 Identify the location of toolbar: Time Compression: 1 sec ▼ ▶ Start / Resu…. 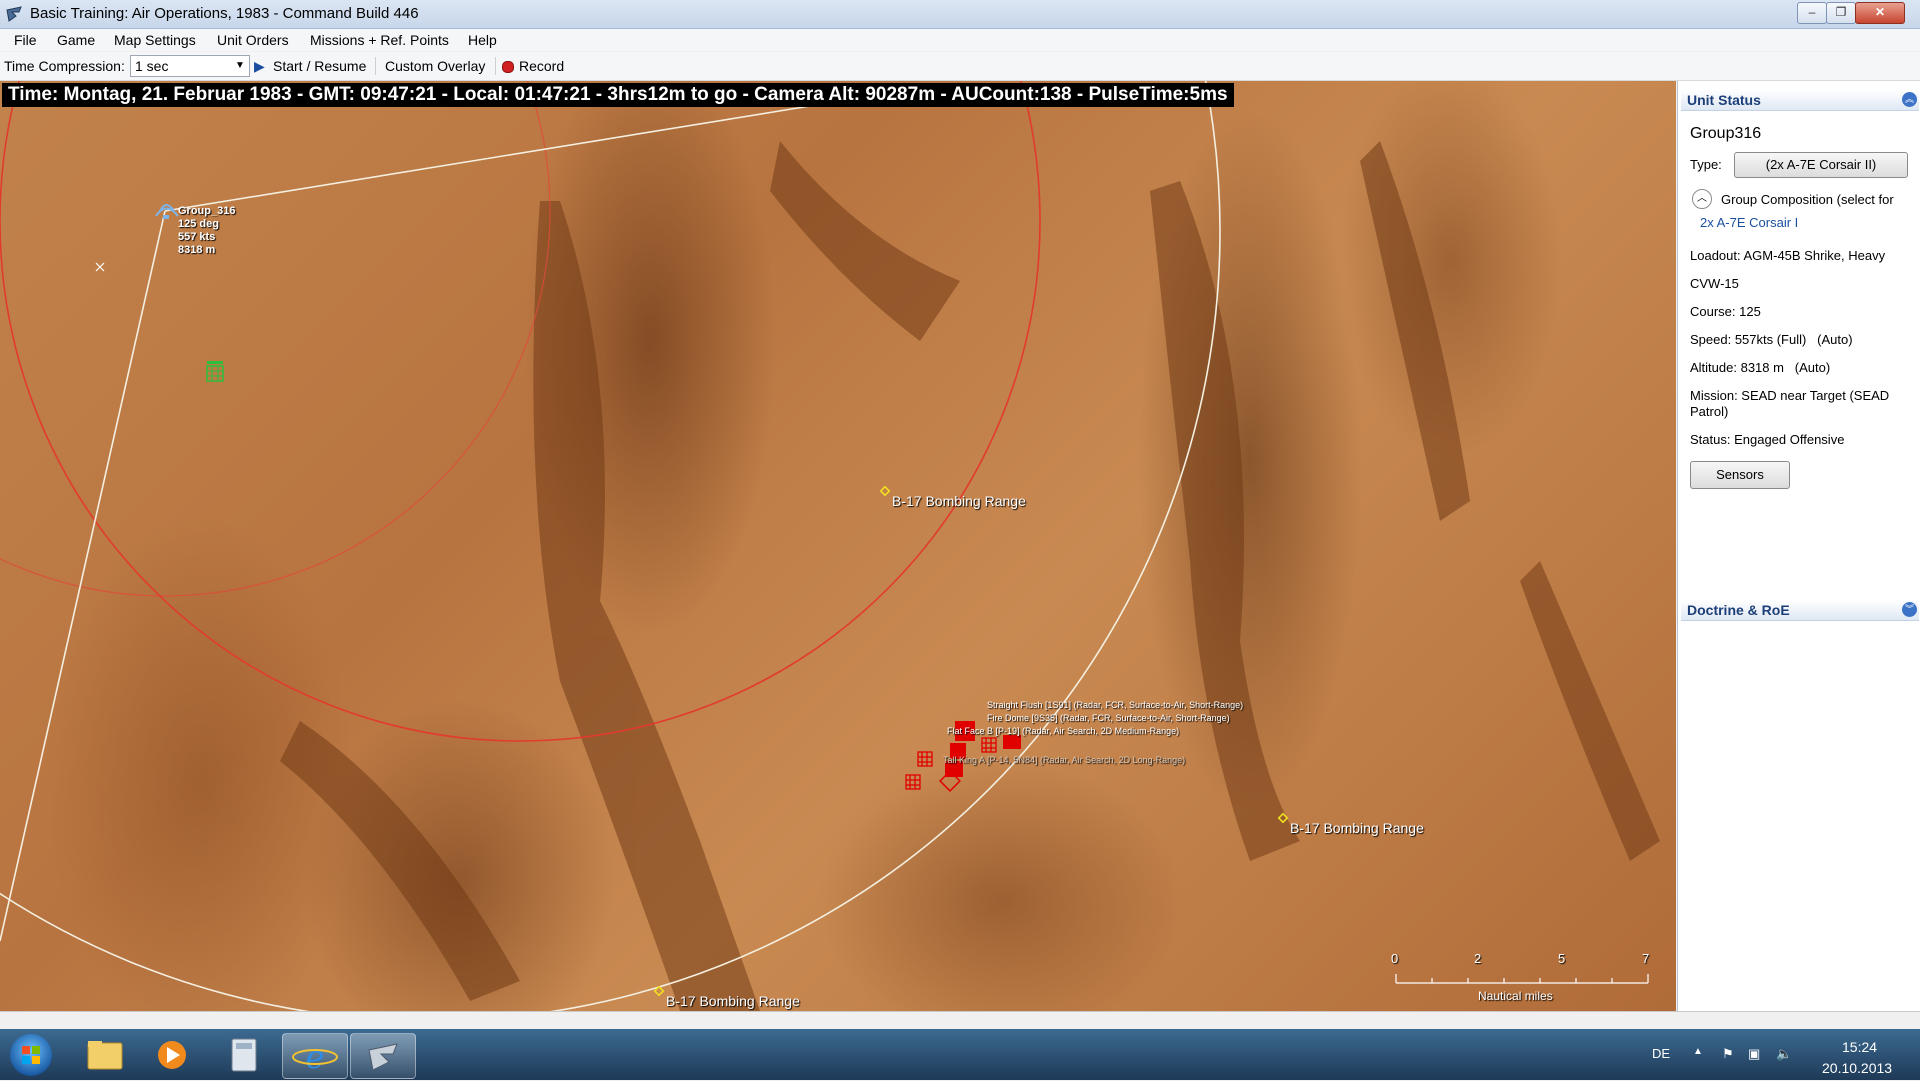
(960, 66).